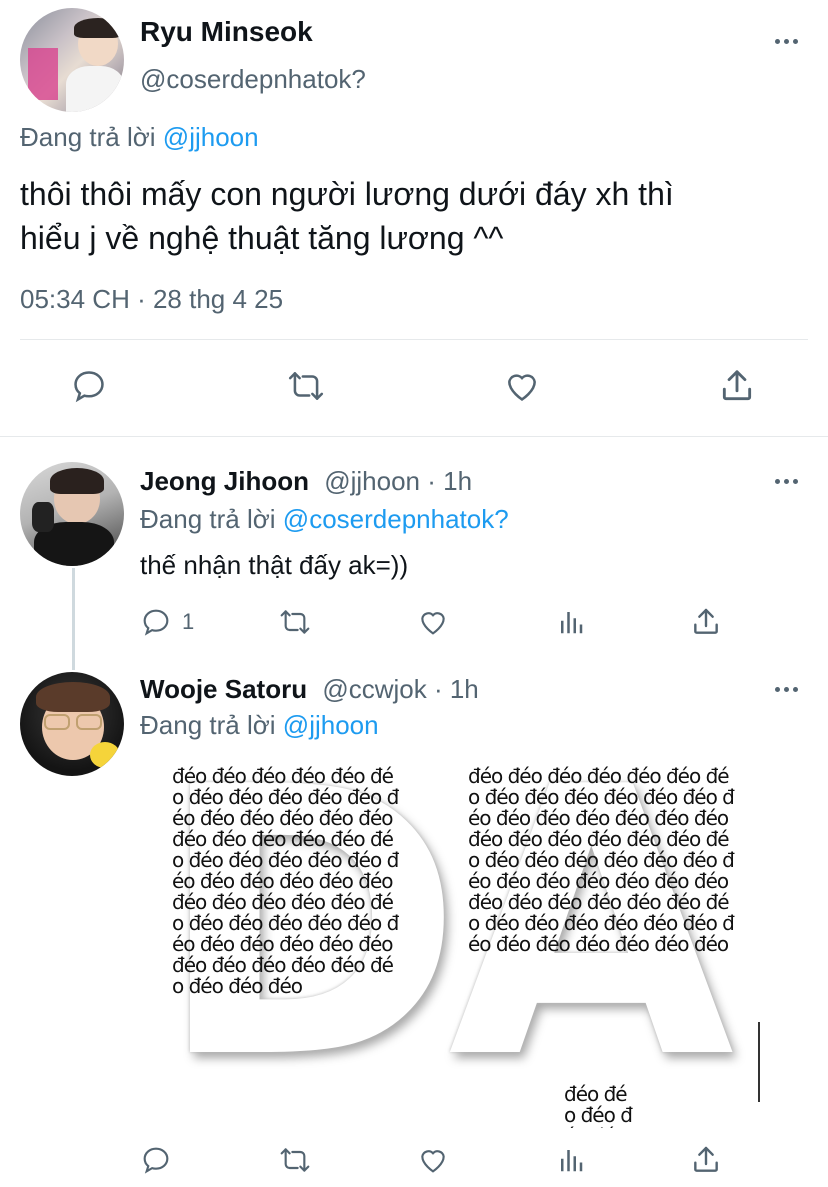 The width and height of the screenshot is (828, 1187). What do you see at coordinates (226, 32) in the screenshot?
I see `author-name: Ryu Minseok` at bounding box center [226, 32].